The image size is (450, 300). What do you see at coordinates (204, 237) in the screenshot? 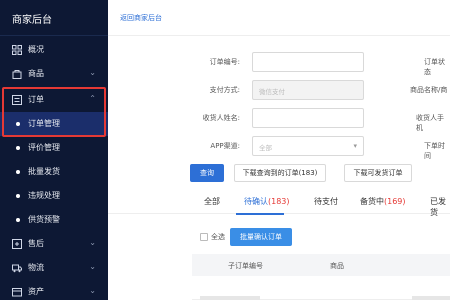
I see `select-all-checkbox` at bounding box center [204, 237].